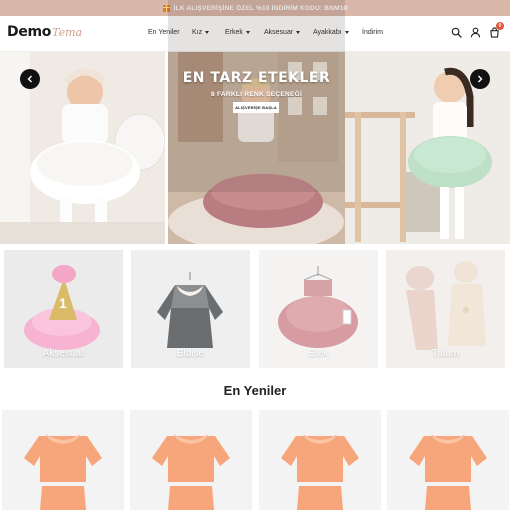 This screenshot has width=510, height=510. I want to click on shop-now-button: ALIŞVERİŞE BAŞLA, so click(256, 107).